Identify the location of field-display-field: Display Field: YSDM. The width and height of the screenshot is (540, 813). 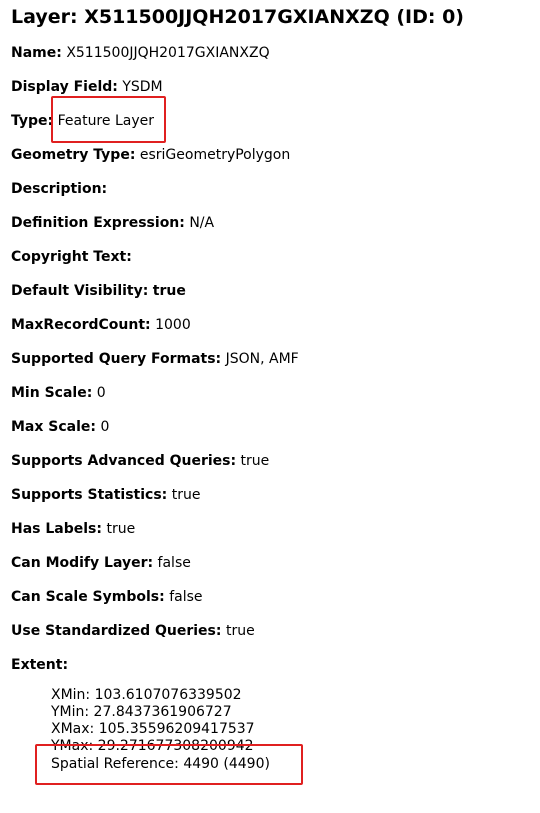
(87, 87).